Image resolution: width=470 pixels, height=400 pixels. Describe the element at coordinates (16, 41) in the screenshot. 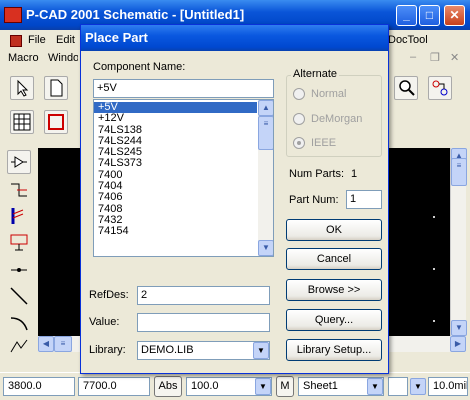

I see `document-icon` at that location.